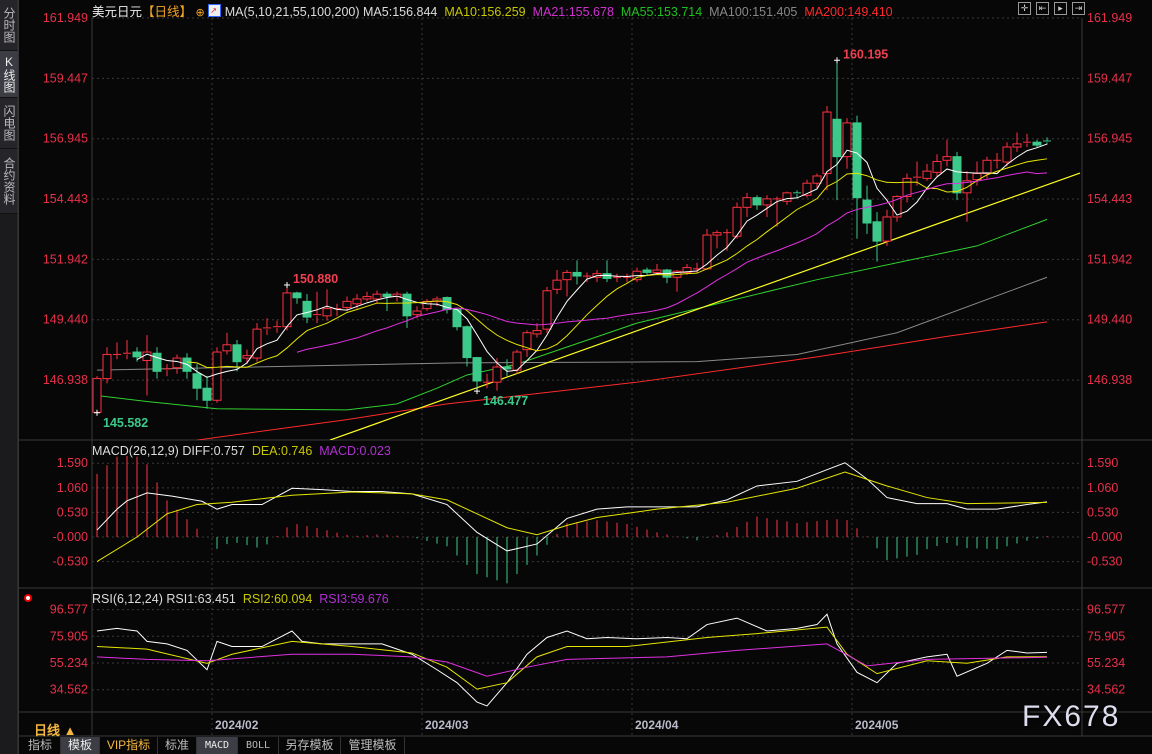 This screenshot has height=754, width=1152. What do you see at coordinates (70, 562) in the screenshot?
I see `macd-tick-left: -0.530` at bounding box center [70, 562].